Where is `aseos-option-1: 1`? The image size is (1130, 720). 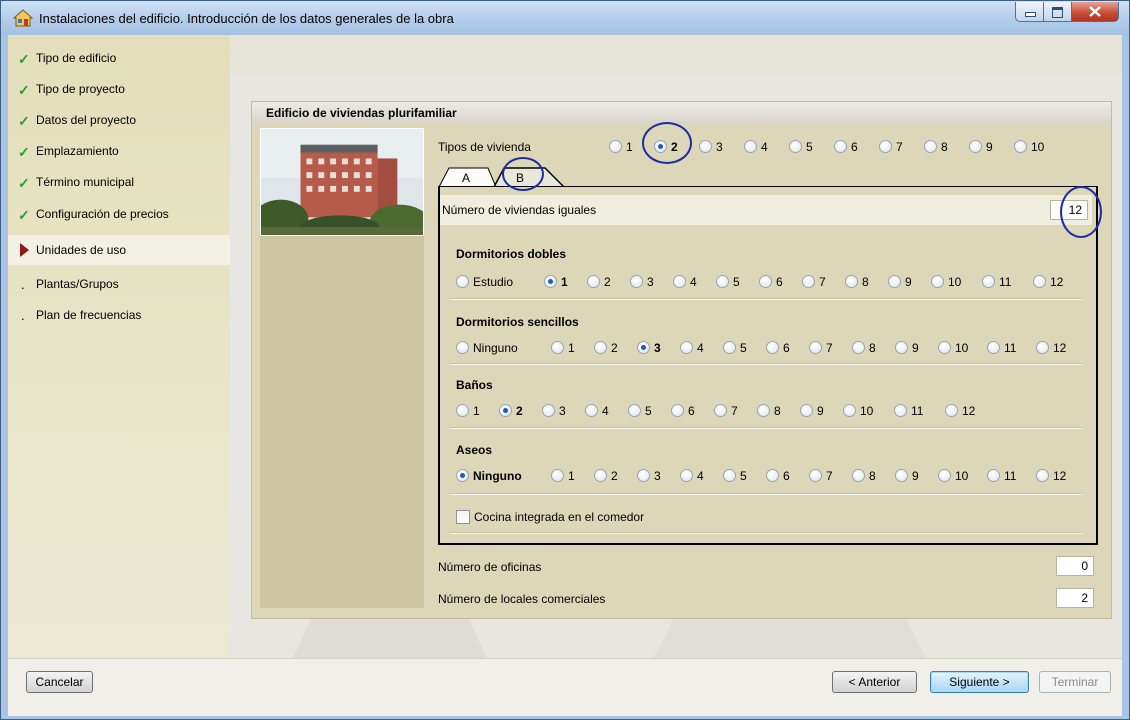
aseos-option-1: 1 is located at coordinates (563, 476).